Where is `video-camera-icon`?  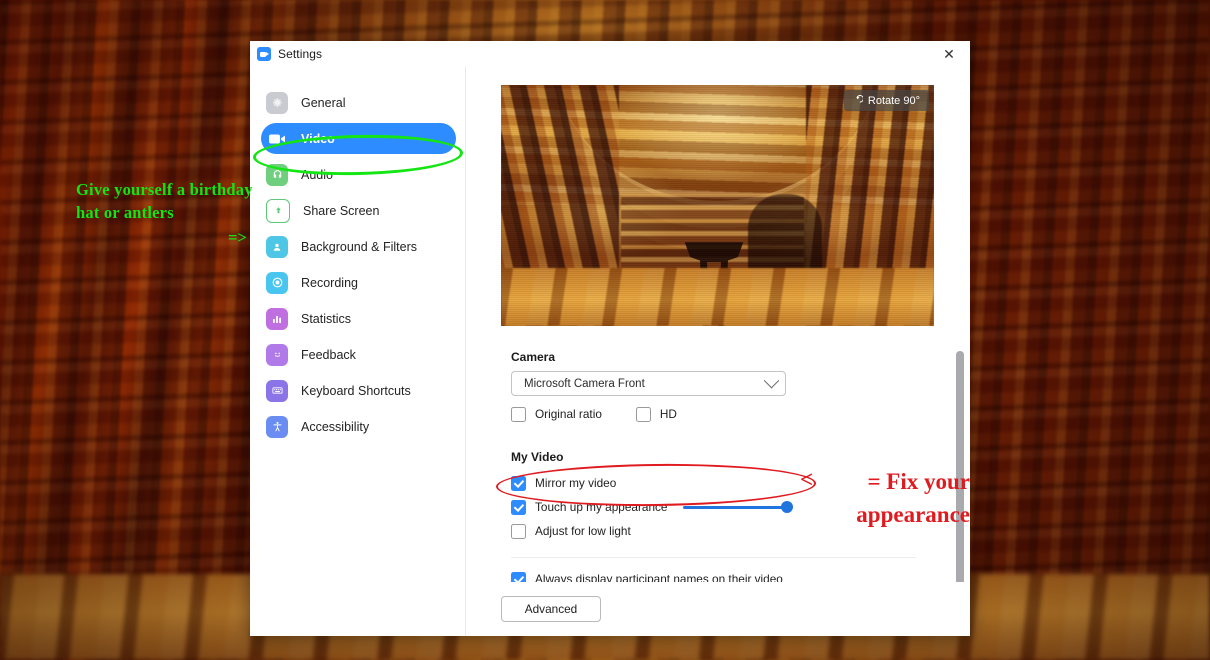 video-camera-icon is located at coordinates (277, 139).